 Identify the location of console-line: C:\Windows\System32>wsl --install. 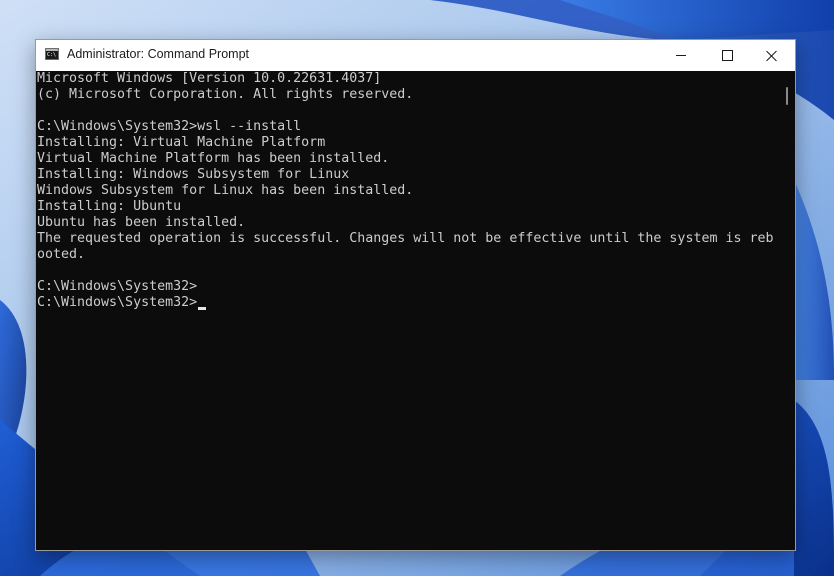
(169, 126).